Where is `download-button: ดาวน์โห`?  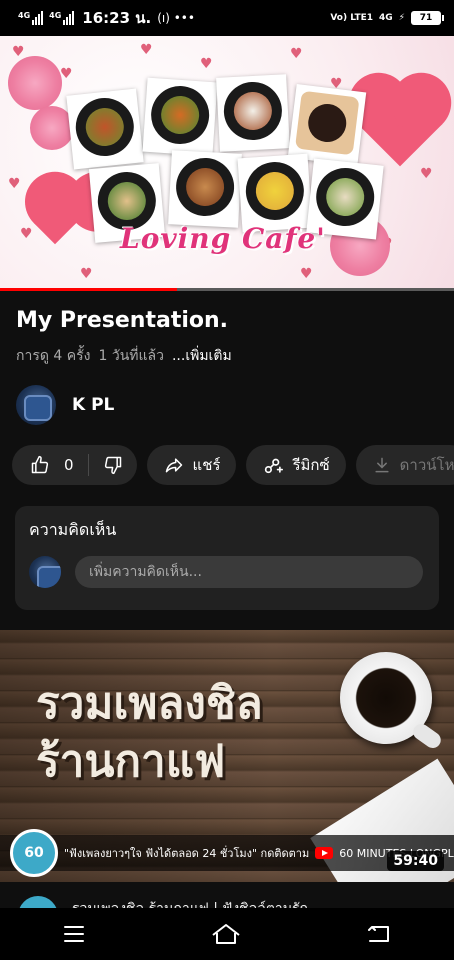 download-button: ดาวน์โห is located at coordinates (404, 465).